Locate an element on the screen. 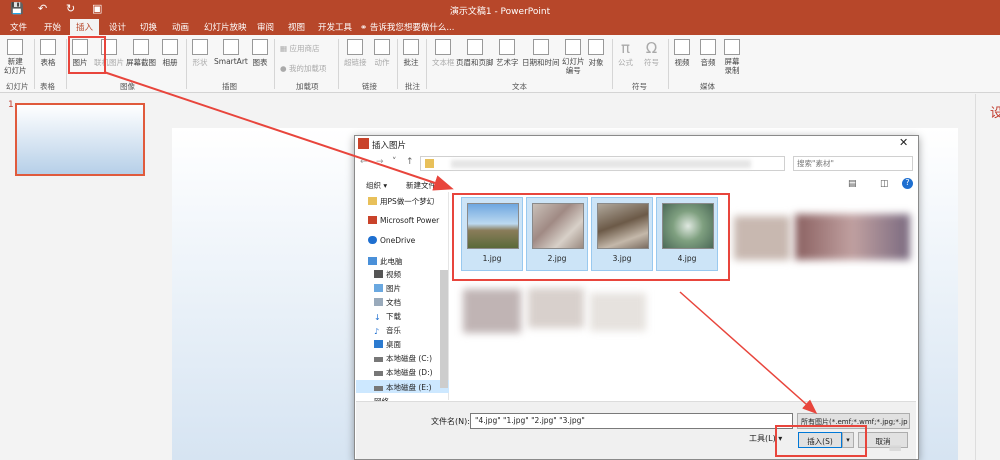  arrow-to-files is located at coordinates (278, 131).